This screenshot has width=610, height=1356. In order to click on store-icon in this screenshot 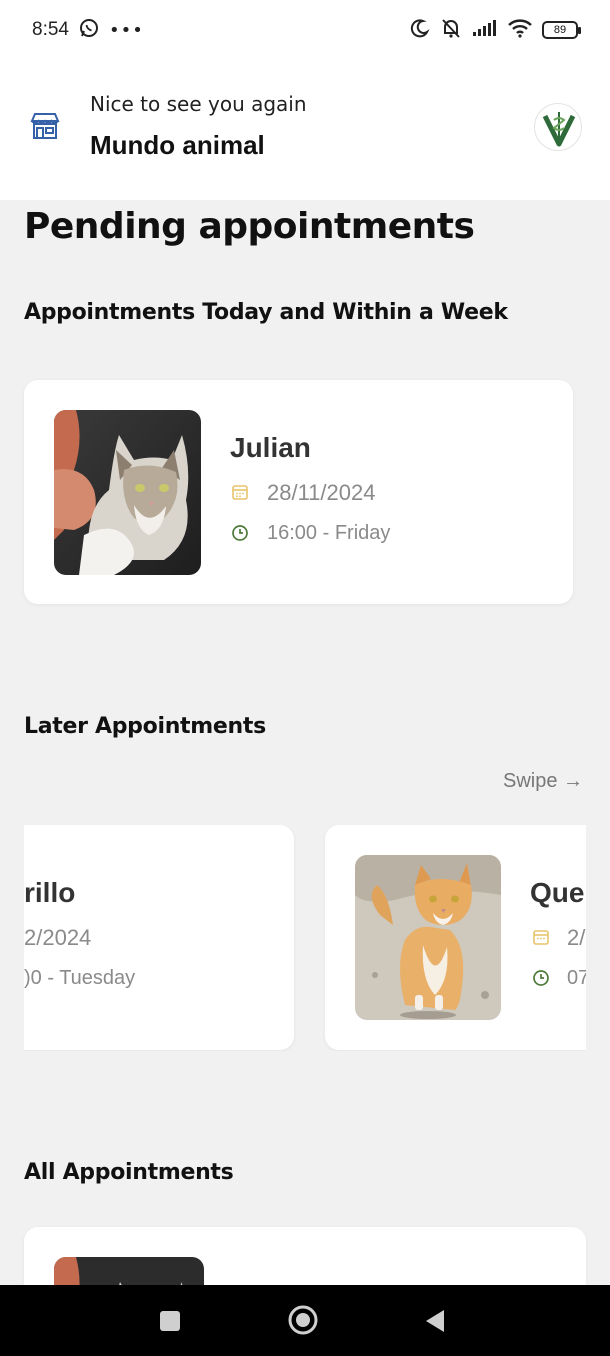, I will do `click(45, 126)`.